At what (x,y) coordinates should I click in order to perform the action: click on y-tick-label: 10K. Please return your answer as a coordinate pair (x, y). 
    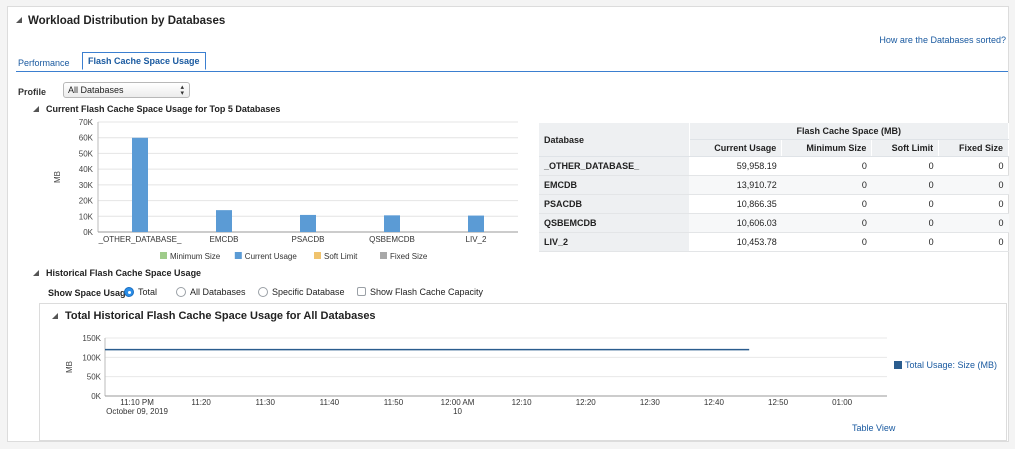
    Looking at the image, I should click on (86, 216).